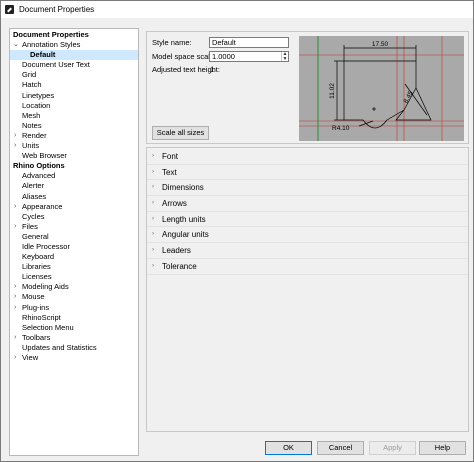 The height and width of the screenshot is (462, 474). Describe the element at coordinates (35, 236) in the screenshot. I see `tree-item-label: General` at that location.